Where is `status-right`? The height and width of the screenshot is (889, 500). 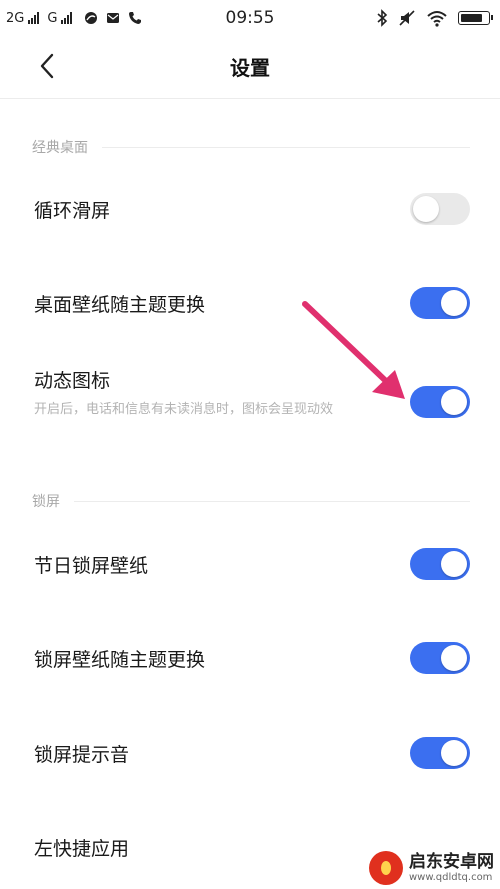 status-right is located at coordinates (434, 18).